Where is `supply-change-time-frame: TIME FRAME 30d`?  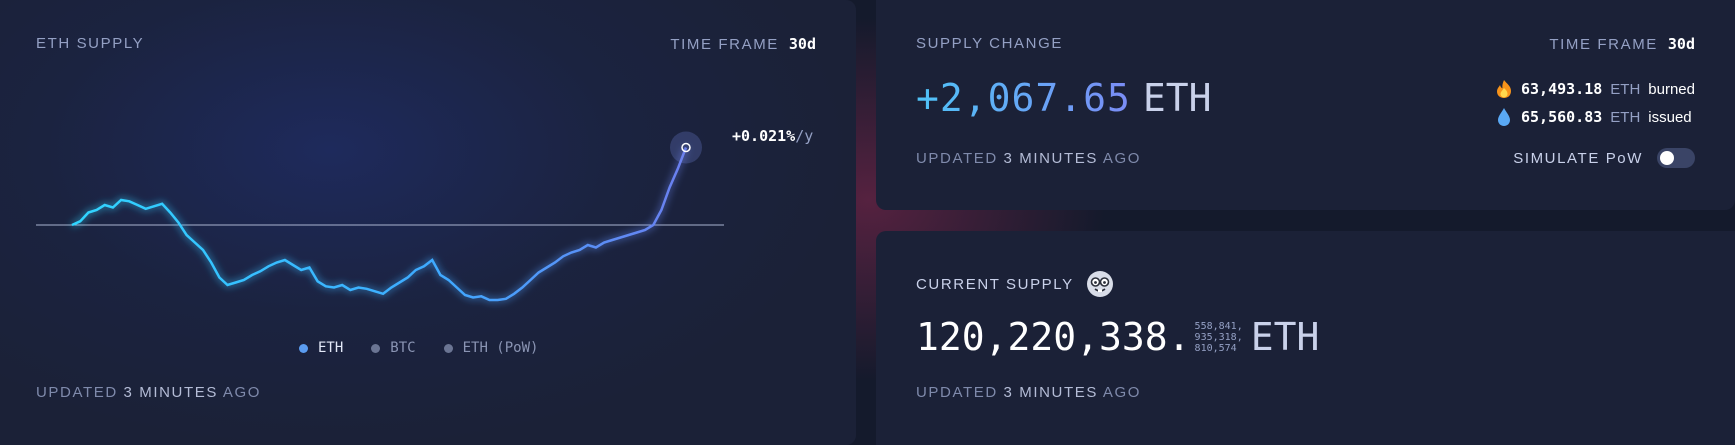 supply-change-time-frame: TIME FRAME 30d is located at coordinates (1622, 44).